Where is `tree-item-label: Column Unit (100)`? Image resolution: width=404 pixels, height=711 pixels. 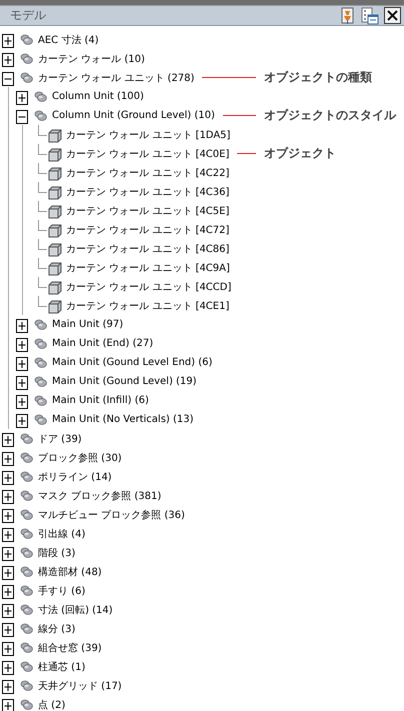
tree-item-label: Column Unit (100) is located at coordinates (98, 96).